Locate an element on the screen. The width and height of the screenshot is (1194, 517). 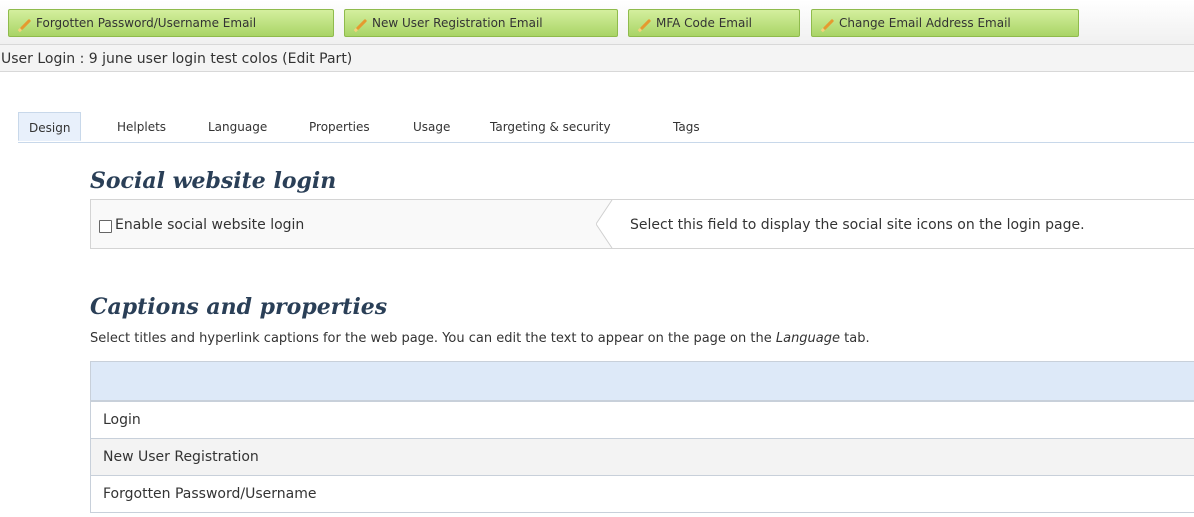
captions-heading: Captions and properties is located at coordinates (239, 307).